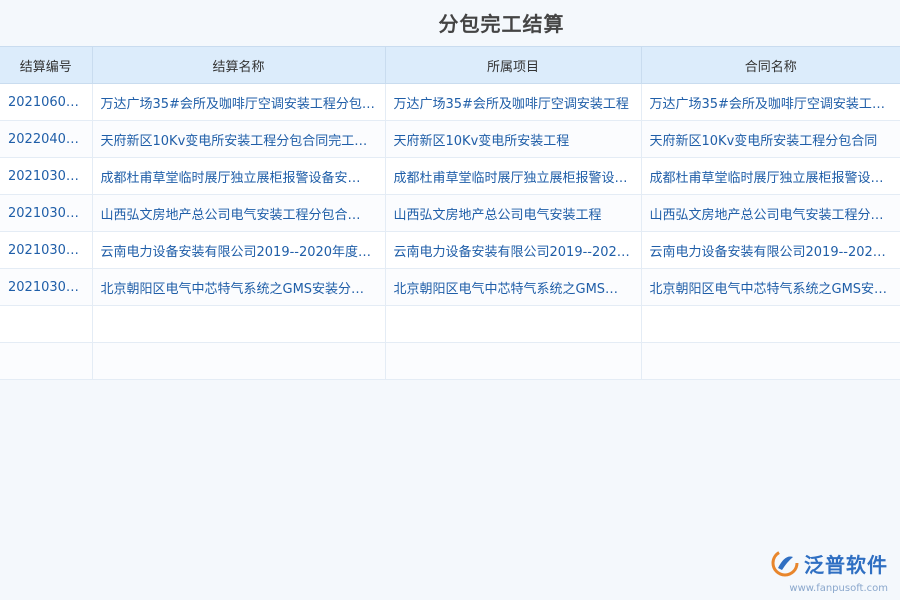 The width and height of the screenshot is (900, 600). I want to click on fanpu-logo-icon, so click(785, 563).